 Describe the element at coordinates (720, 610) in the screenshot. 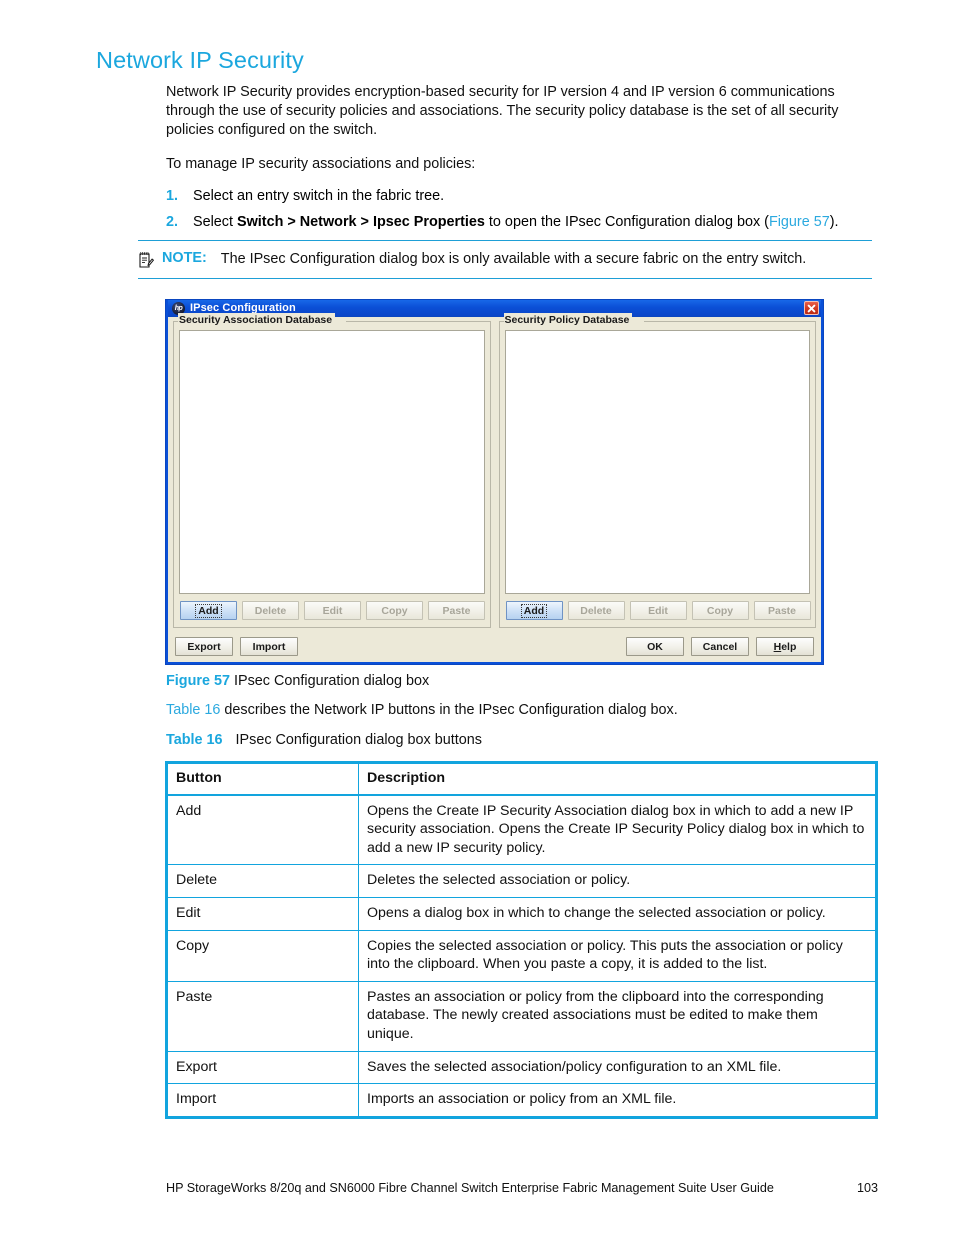

I see `sp-copy-button: Copy` at that location.